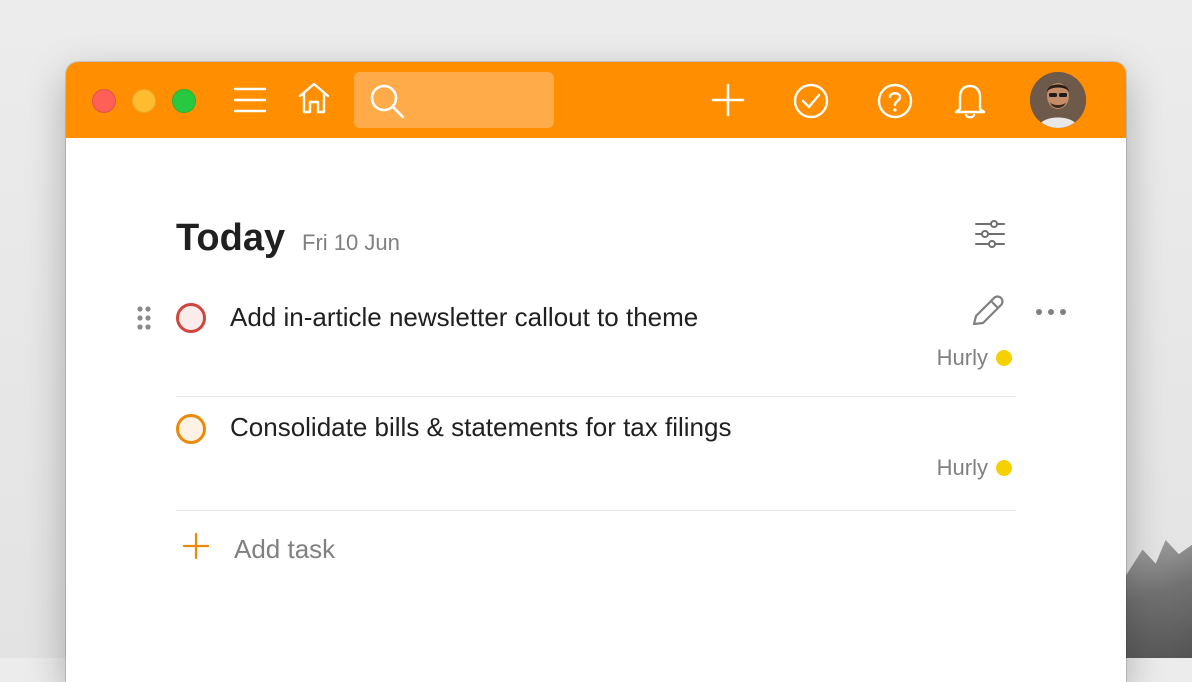 The image size is (1192, 682). Describe the element at coordinates (231, 238) in the screenshot. I see `page-title: Today` at that location.